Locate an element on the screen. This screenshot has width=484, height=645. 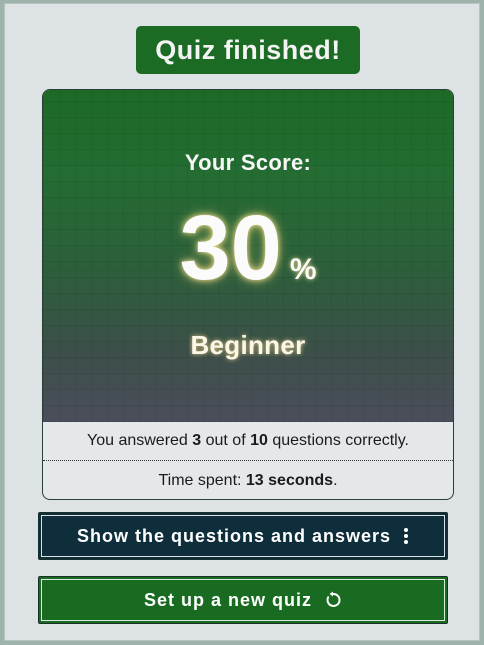
correct-suffix: questions correctly. is located at coordinates (338, 440).